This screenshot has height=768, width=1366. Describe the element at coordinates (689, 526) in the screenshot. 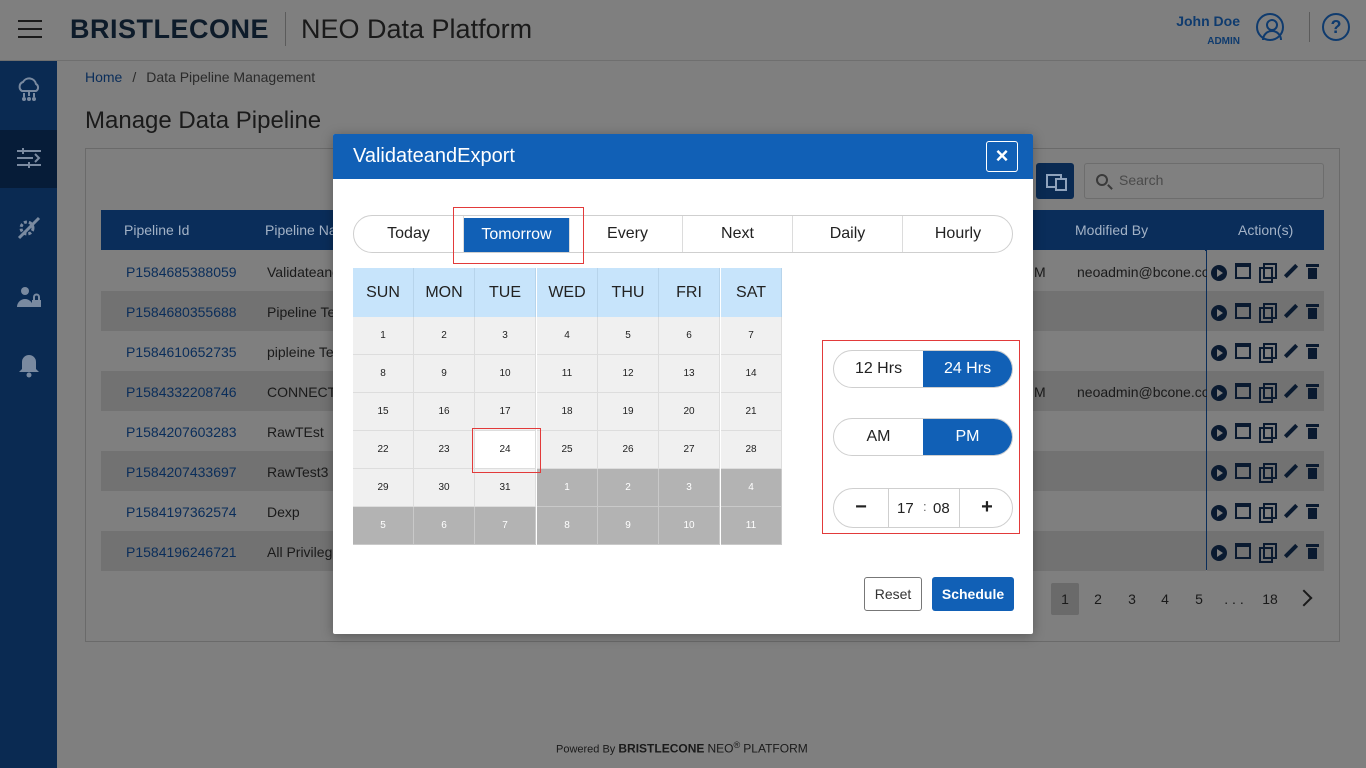

I see `calendar-day-next-month: 10` at that location.